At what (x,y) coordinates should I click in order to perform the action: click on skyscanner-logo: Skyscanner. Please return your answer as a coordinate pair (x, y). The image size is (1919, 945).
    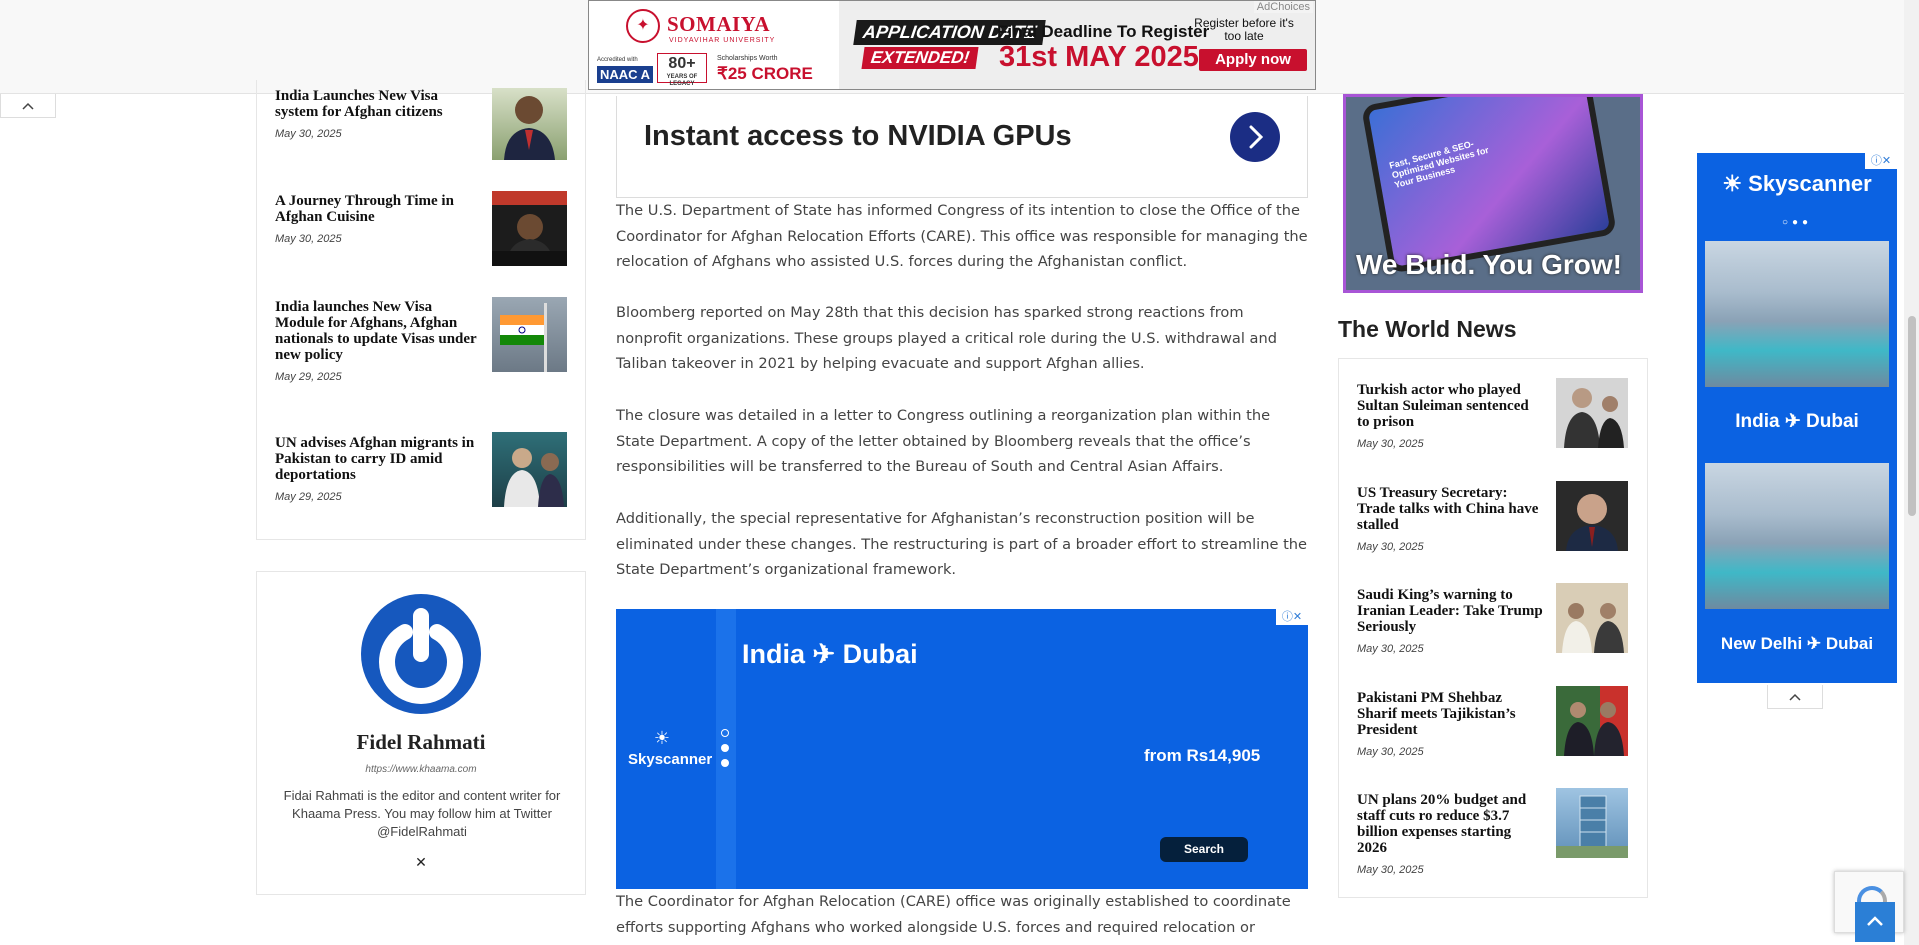
    Looking at the image, I should click on (670, 759).